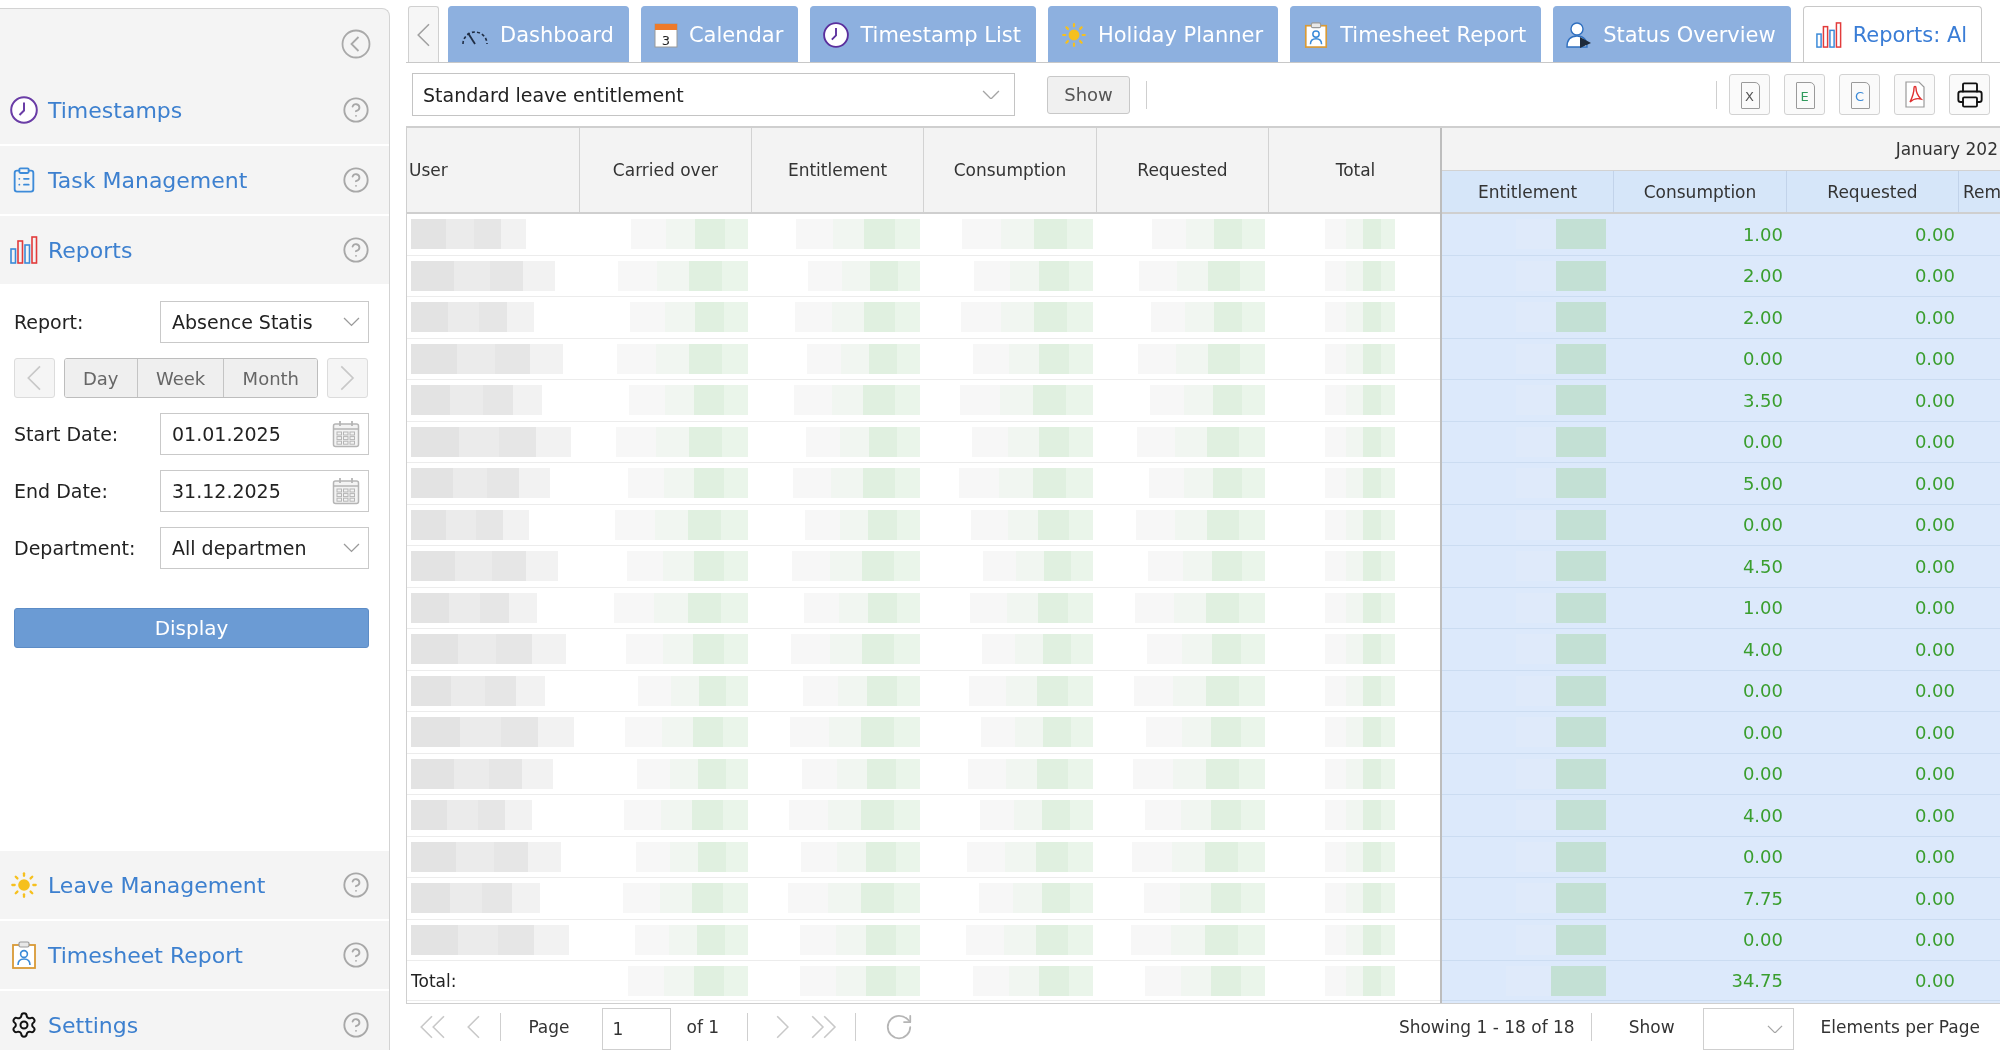 This screenshot has height=1050, width=2000. What do you see at coordinates (126, 955) in the screenshot?
I see `sidebar-item: Timesheet Report` at bounding box center [126, 955].